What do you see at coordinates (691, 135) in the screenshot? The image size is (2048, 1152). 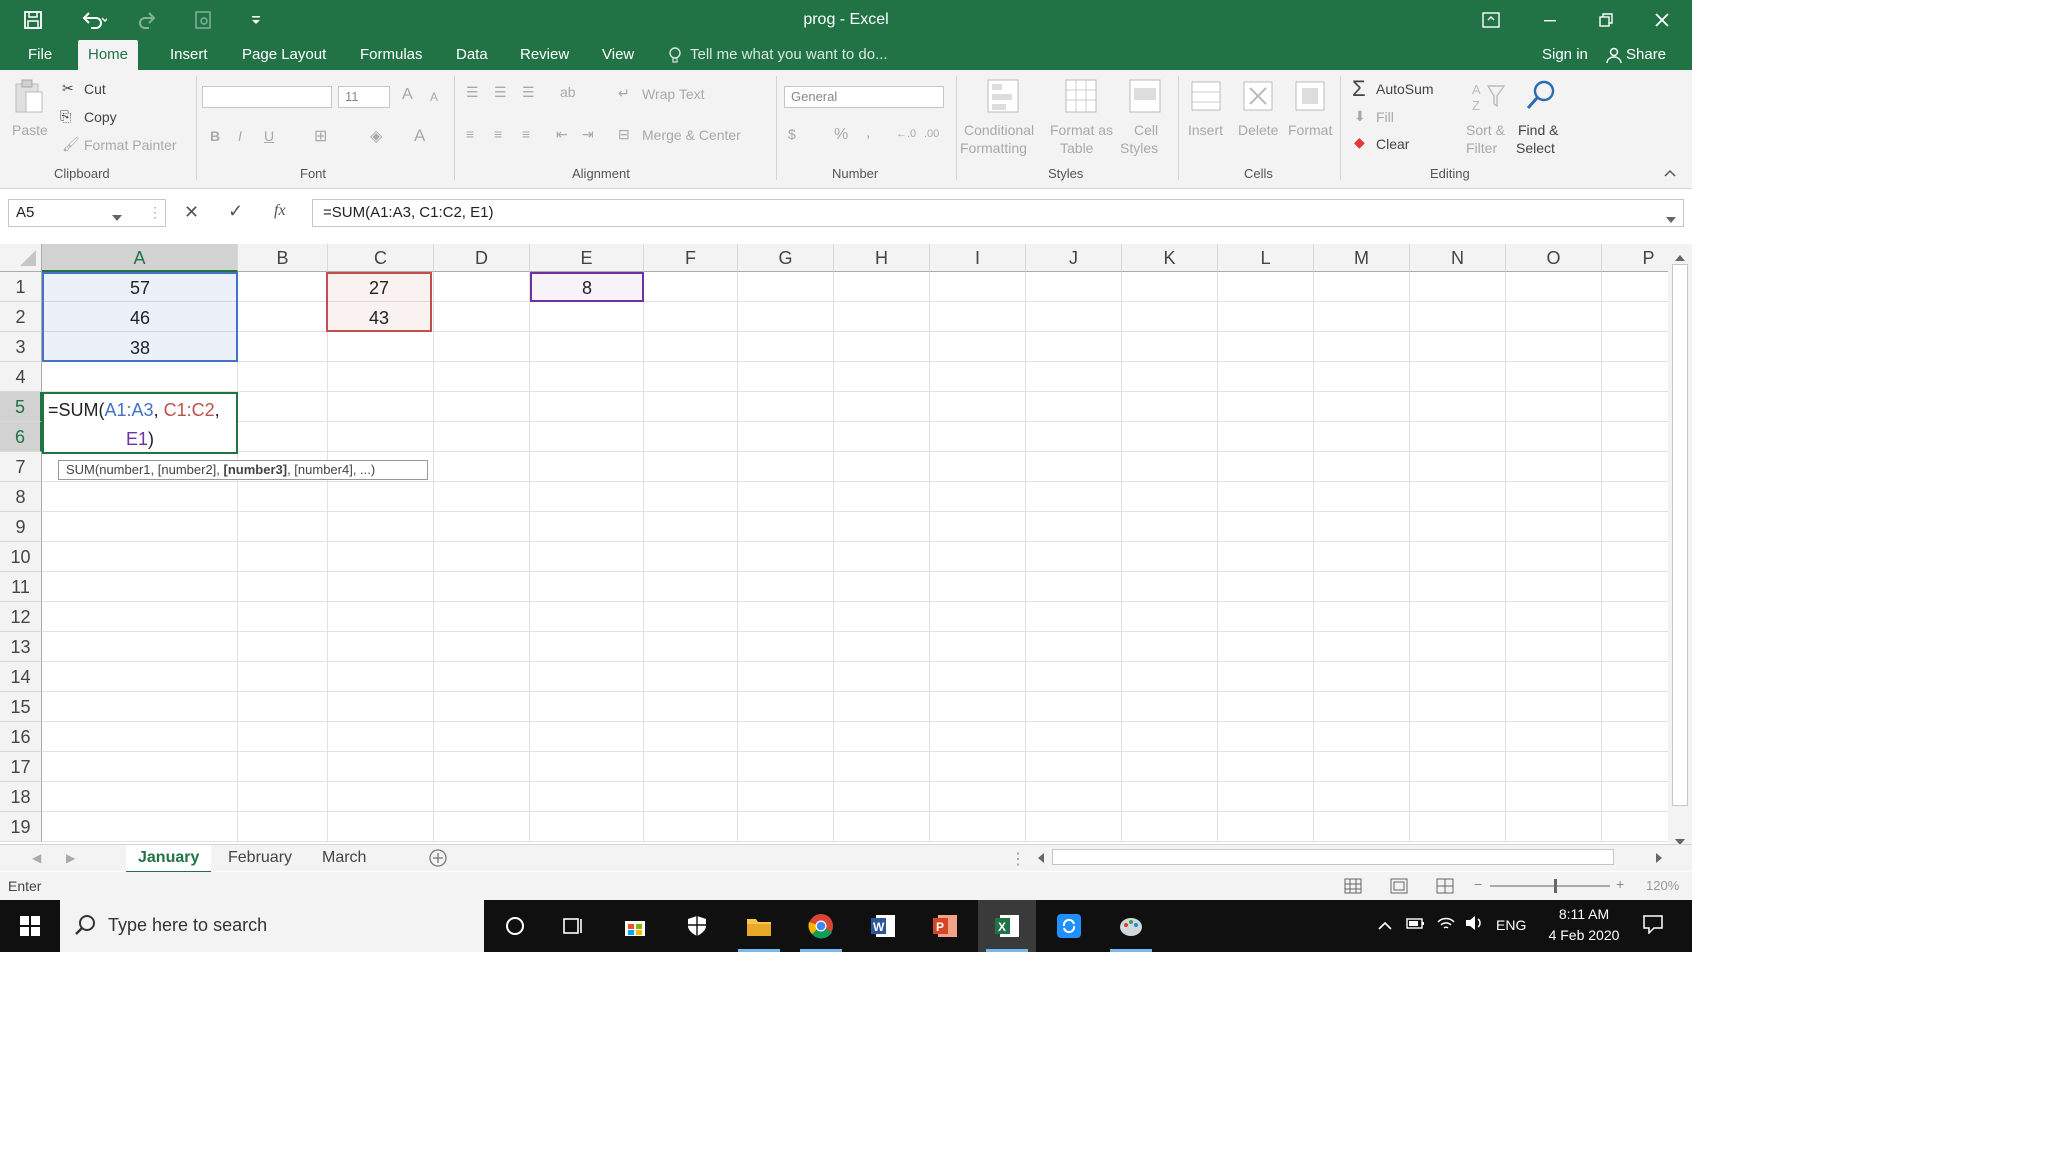 I see `merge-center-button: Merge & Center` at bounding box center [691, 135].